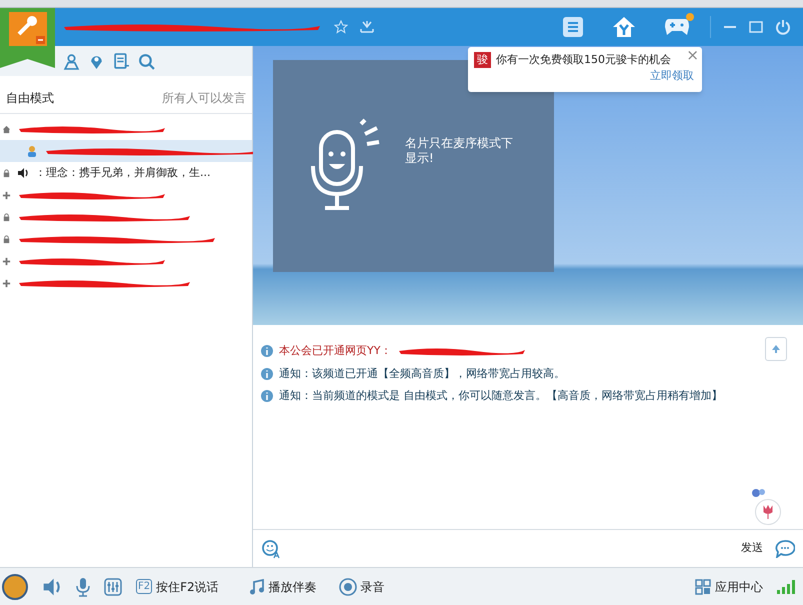  Describe the element at coordinates (459, 151) in the screenshot. I see `card-notice: 名片只在麦序模式下显示!` at that location.